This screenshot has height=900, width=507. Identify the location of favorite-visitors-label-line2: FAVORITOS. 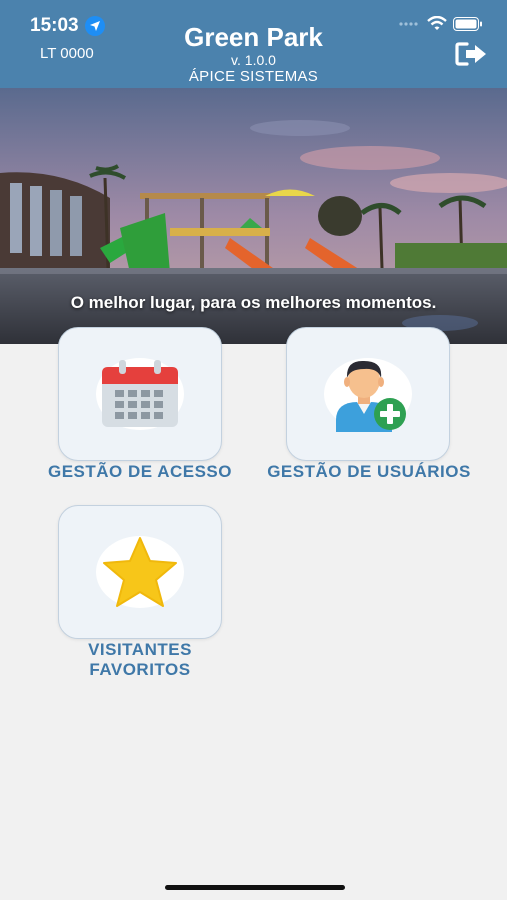
(140, 669).